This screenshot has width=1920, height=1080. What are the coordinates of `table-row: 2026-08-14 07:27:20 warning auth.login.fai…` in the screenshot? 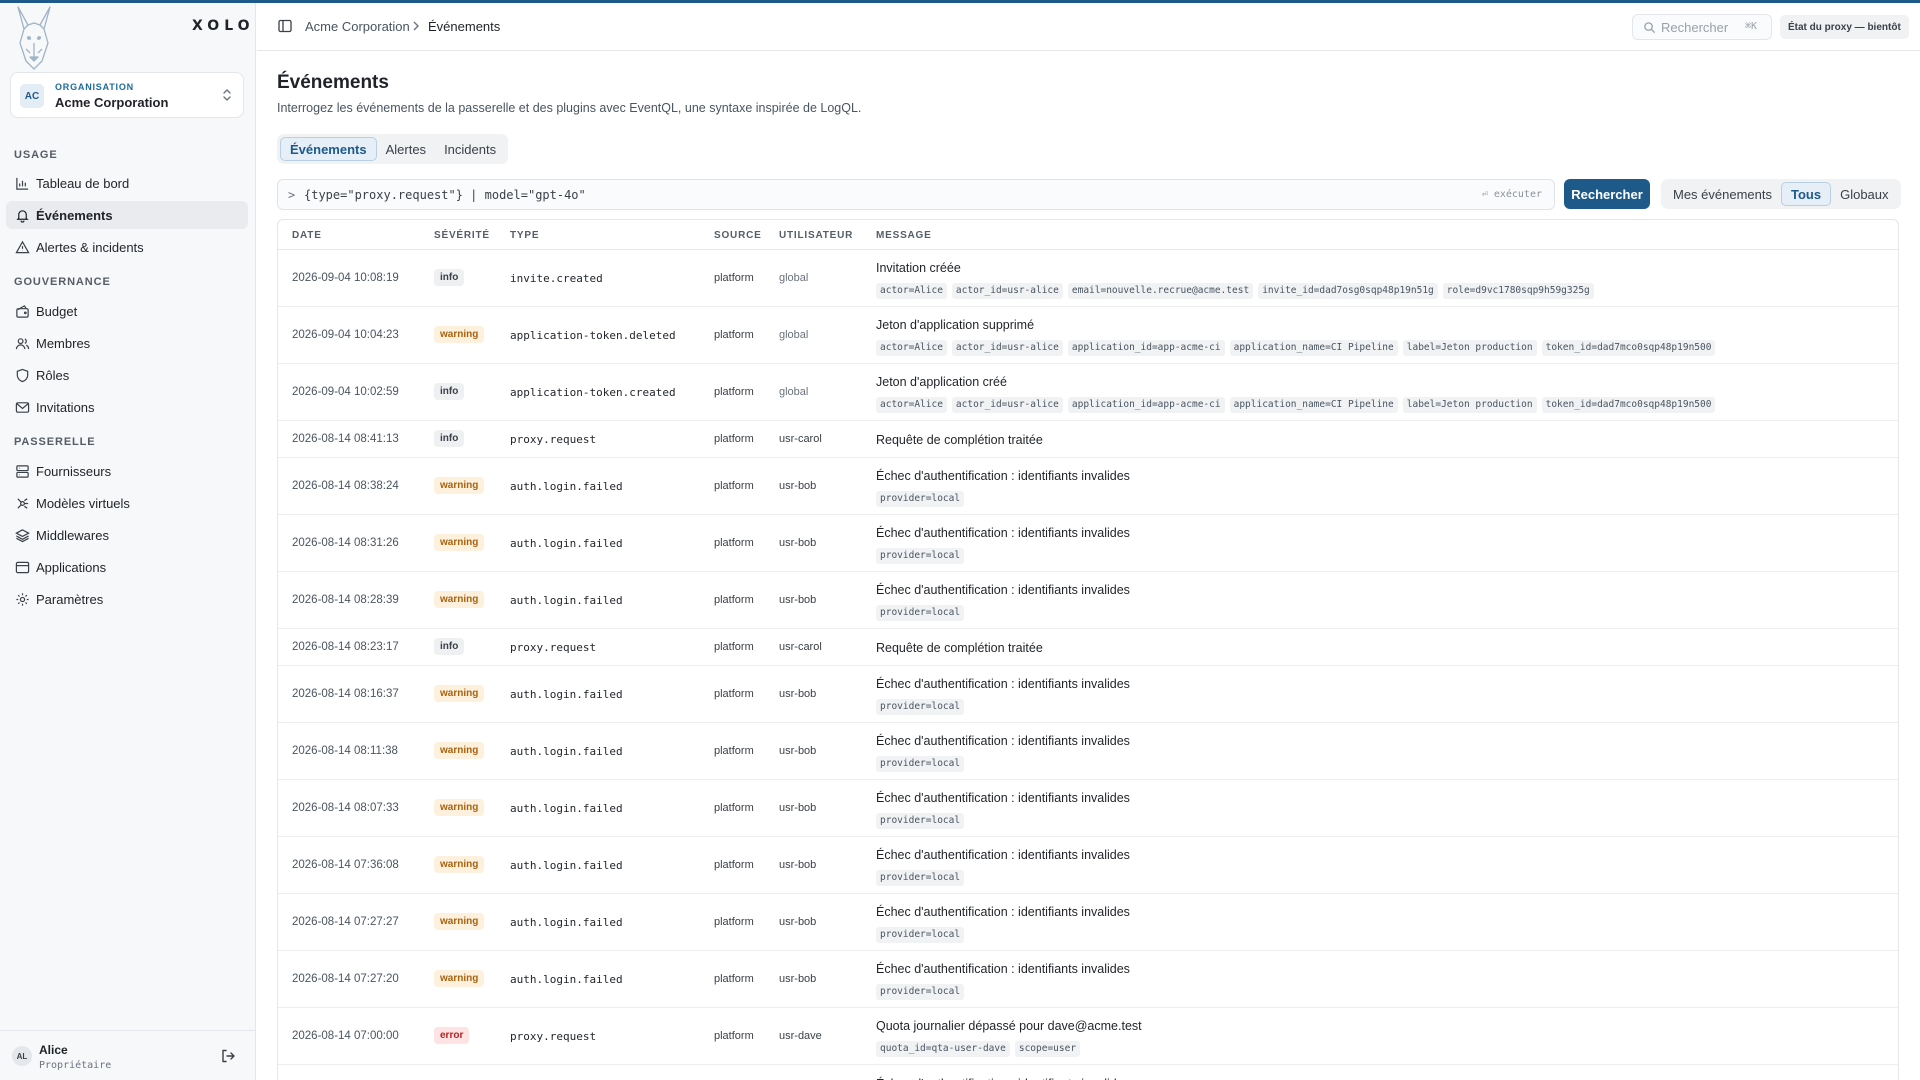 It's located at (1088, 979).